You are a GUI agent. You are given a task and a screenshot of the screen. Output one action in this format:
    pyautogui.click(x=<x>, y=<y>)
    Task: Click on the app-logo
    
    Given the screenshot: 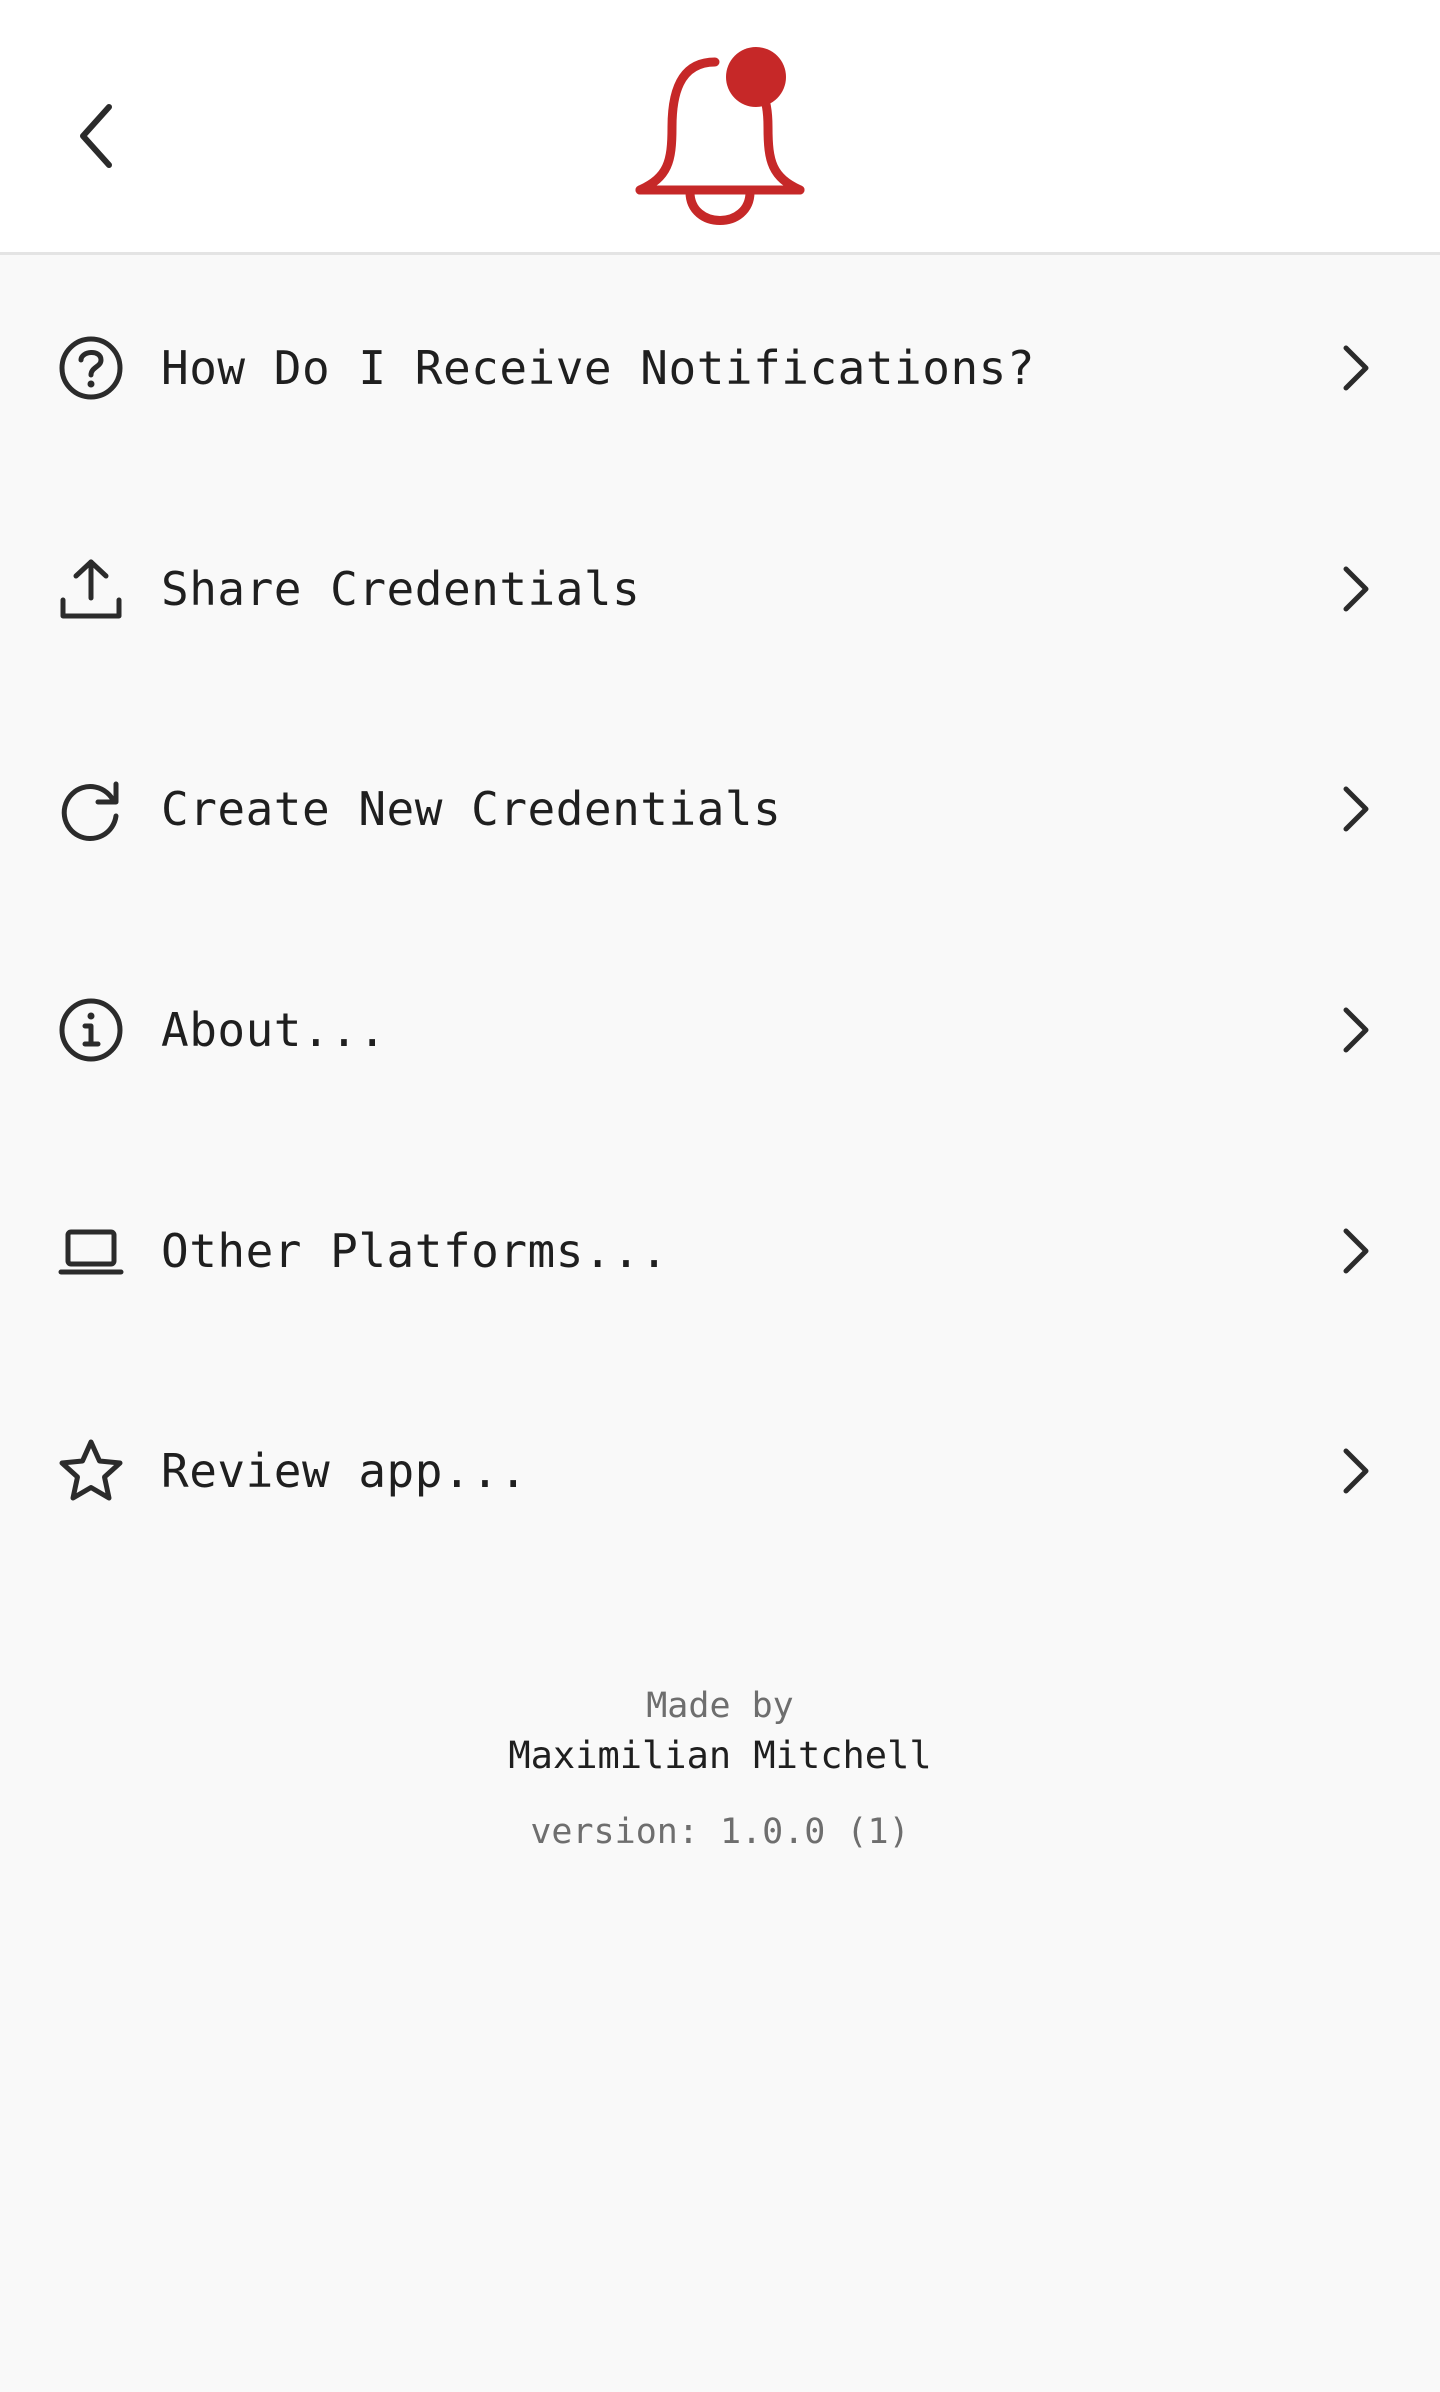 What is the action you would take?
    pyautogui.click(x=720, y=137)
    